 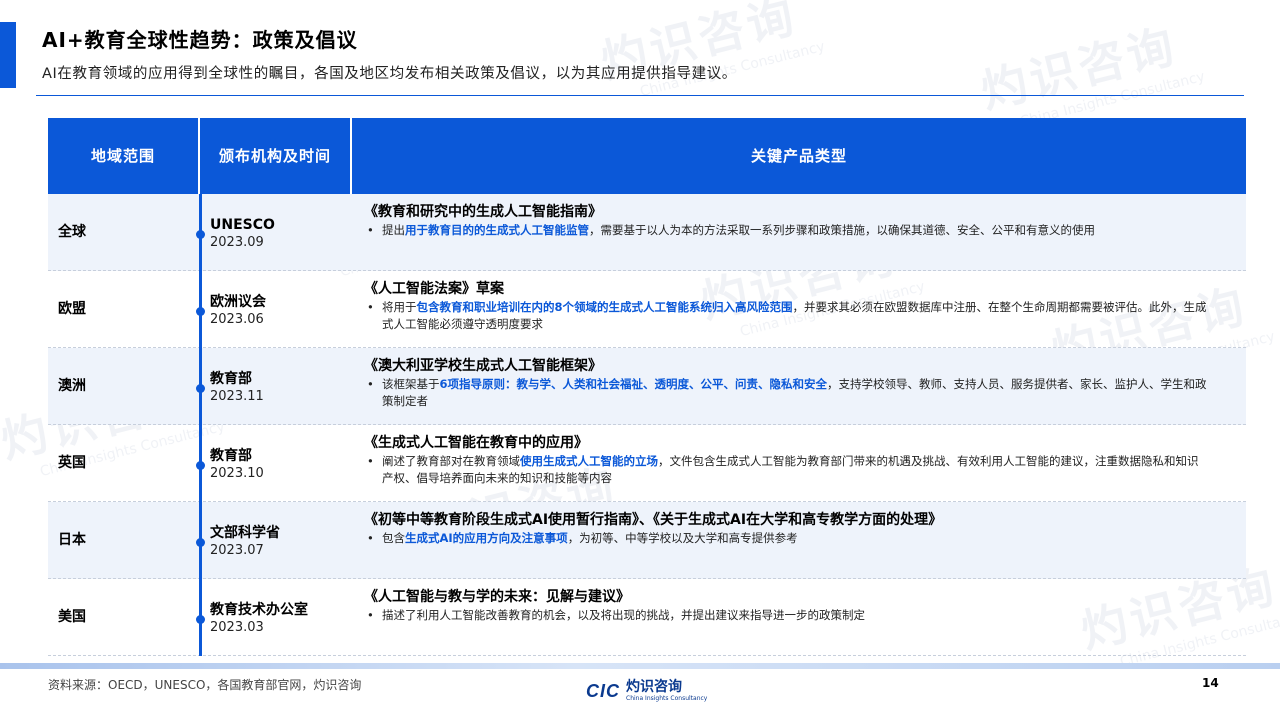 What do you see at coordinates (242, 233) in the screenshot?
I see `org-cell: UNESCO 2023.09` at bounding box center [242, 233].